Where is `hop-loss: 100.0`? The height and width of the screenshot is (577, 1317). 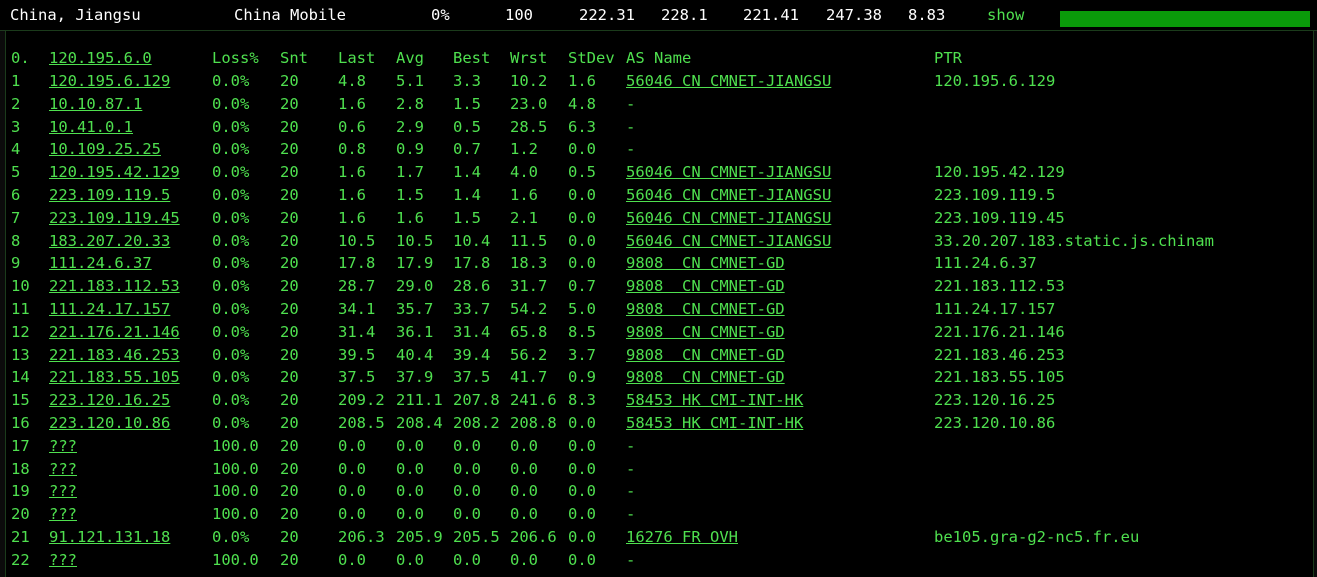
hop-loss: 100.0 is located at coordinates (235, 491).